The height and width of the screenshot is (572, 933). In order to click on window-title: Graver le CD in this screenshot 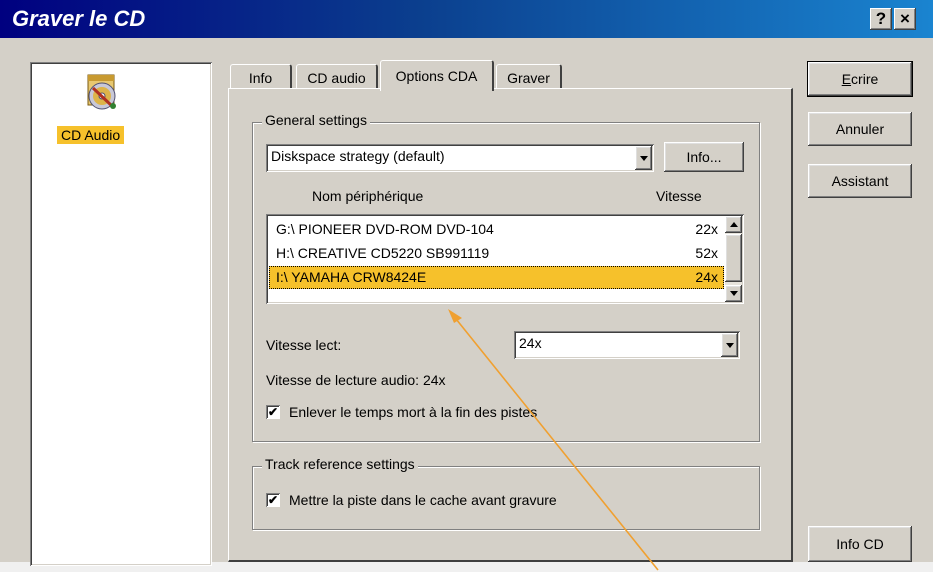, I will do `click(79, 18)`.